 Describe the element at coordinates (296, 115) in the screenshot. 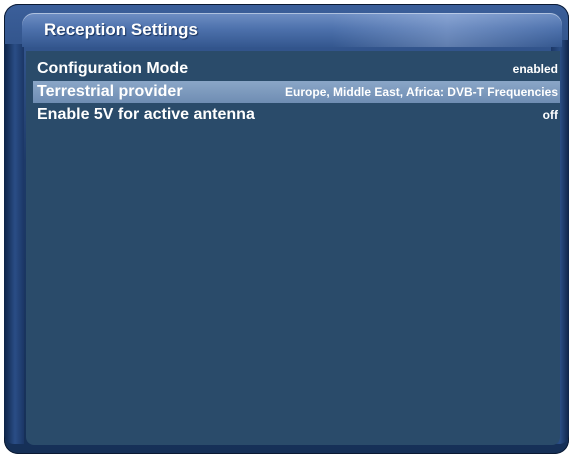

I see `setting-enable-5v-antenna: Enable 5V for active antenna off` at that location.